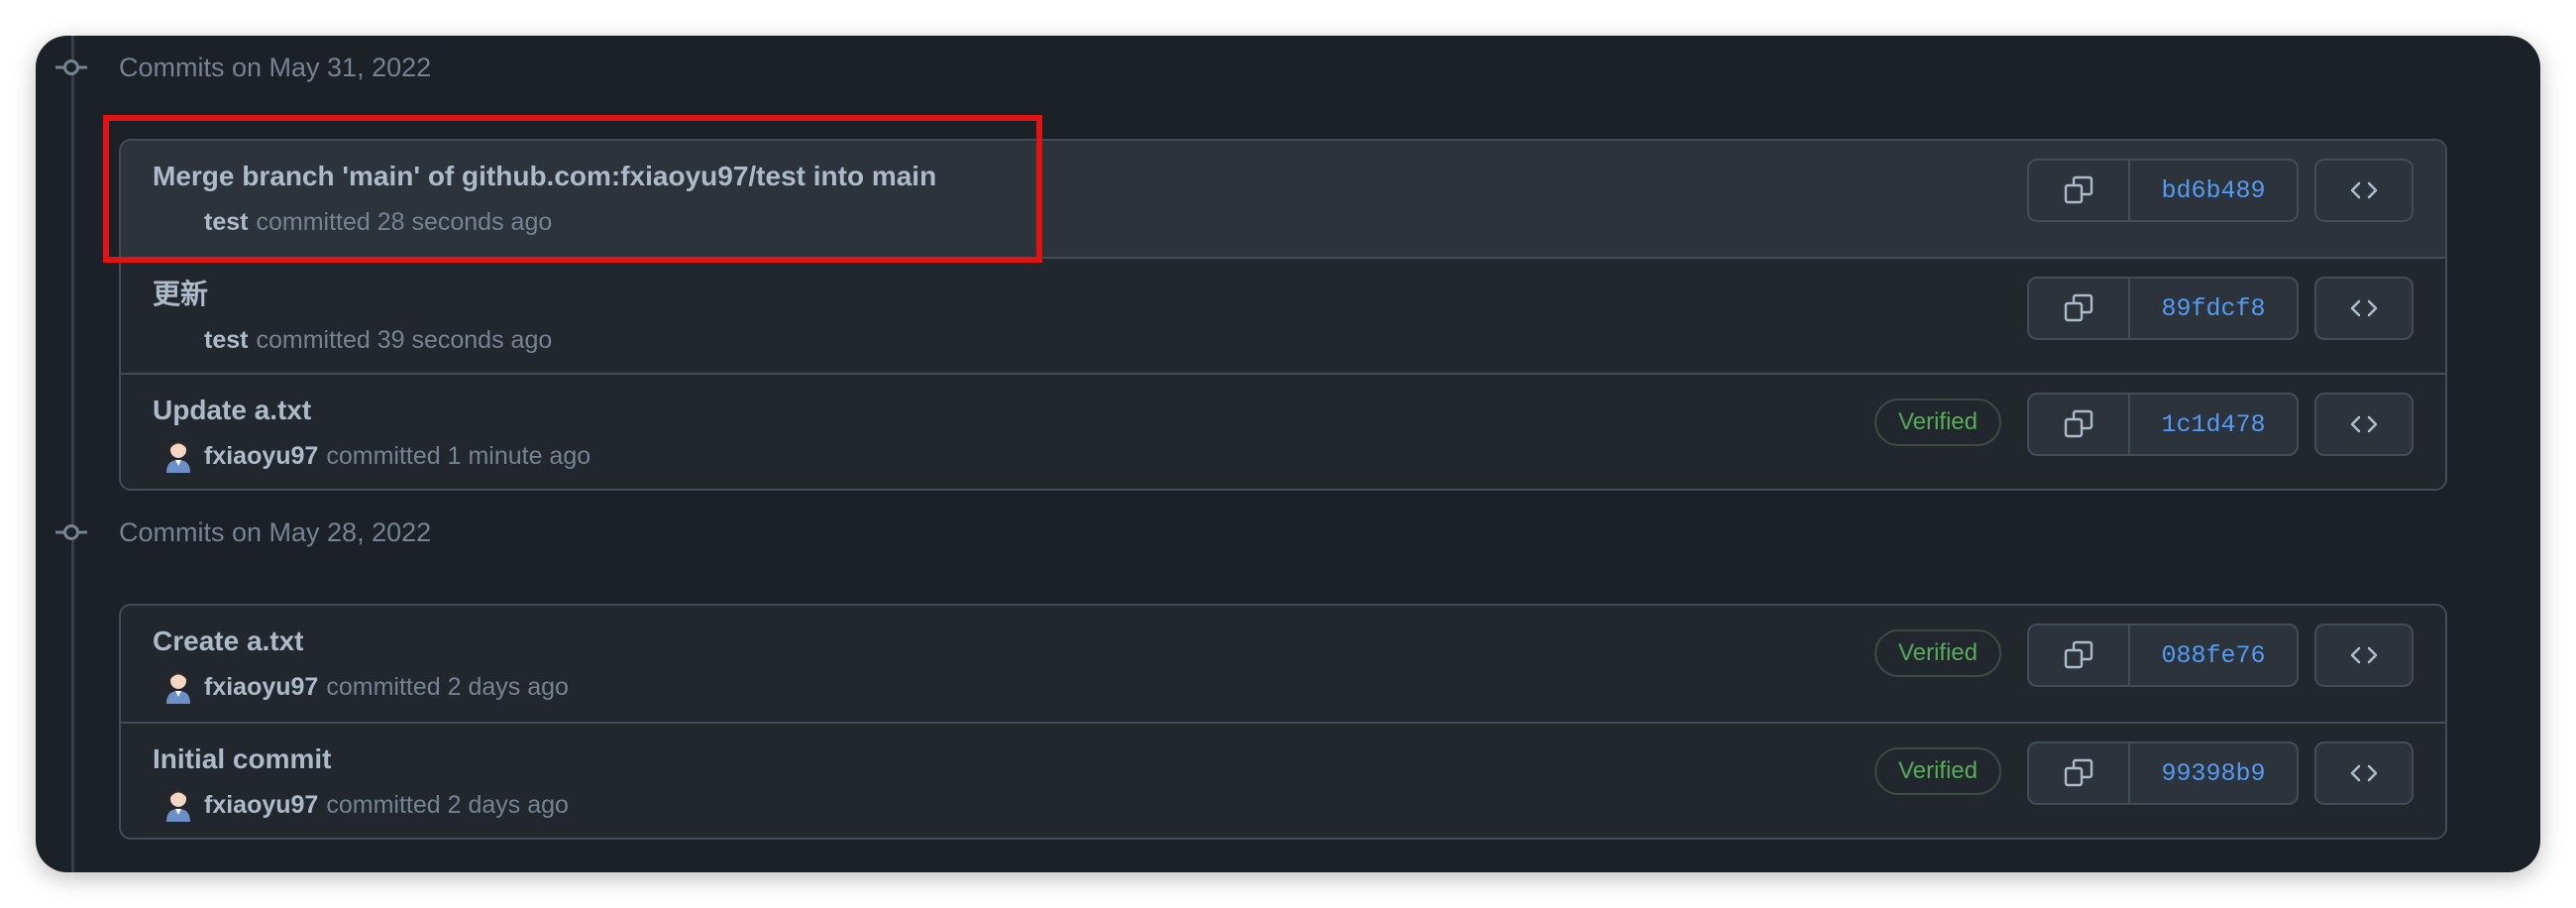 The width and height of the screenshot is (2576, 908). What do you see at coordinates (232, 410) in the screenshot?
I see `commit-title-link: Update a.txt` at bounding box center [232, 410].